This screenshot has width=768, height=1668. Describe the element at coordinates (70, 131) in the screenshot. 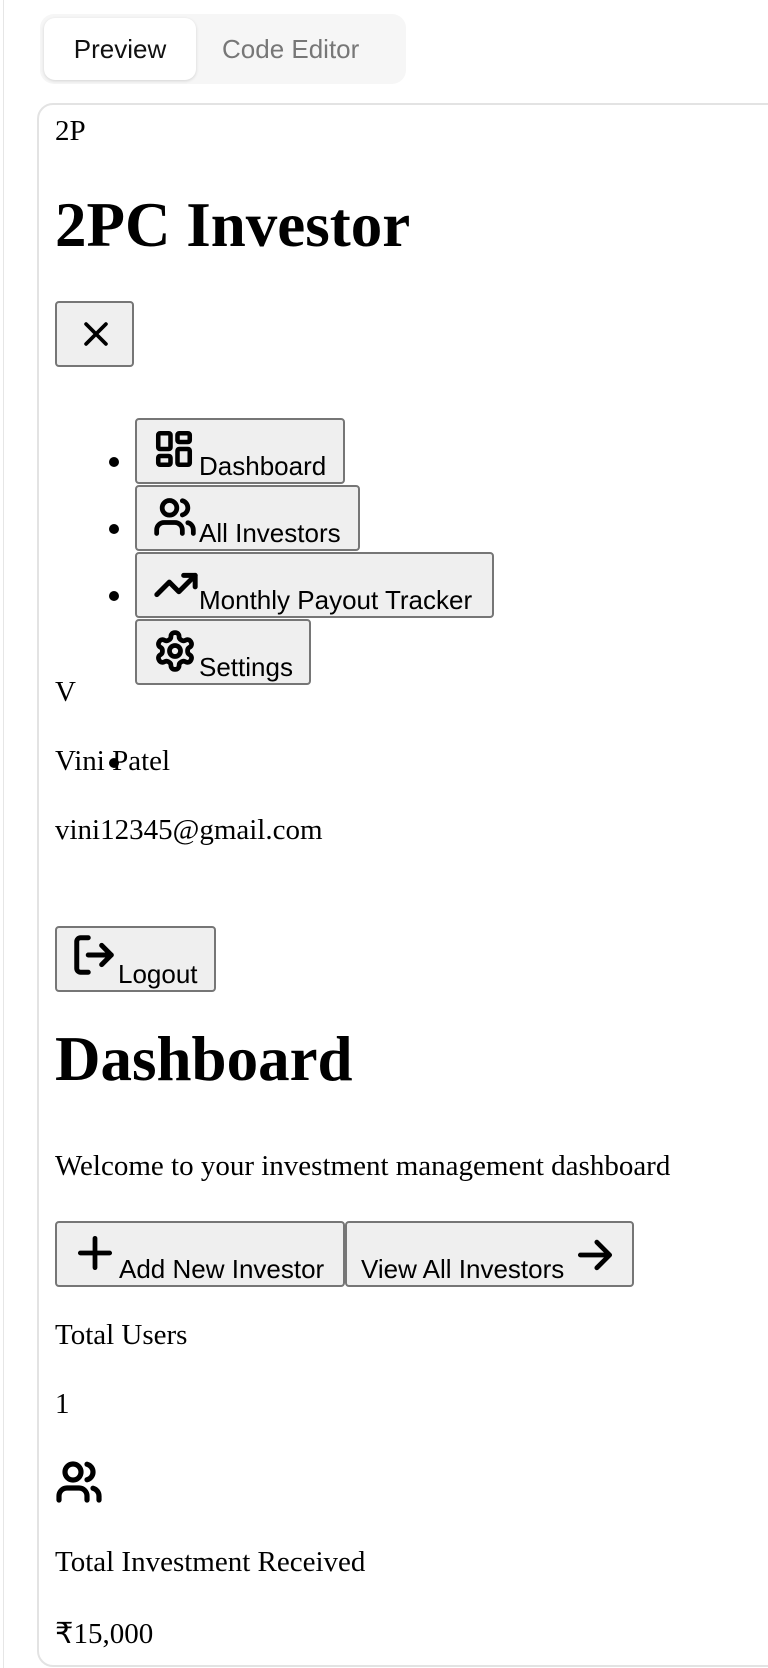

I see `logo-initials: 2P` at that location.